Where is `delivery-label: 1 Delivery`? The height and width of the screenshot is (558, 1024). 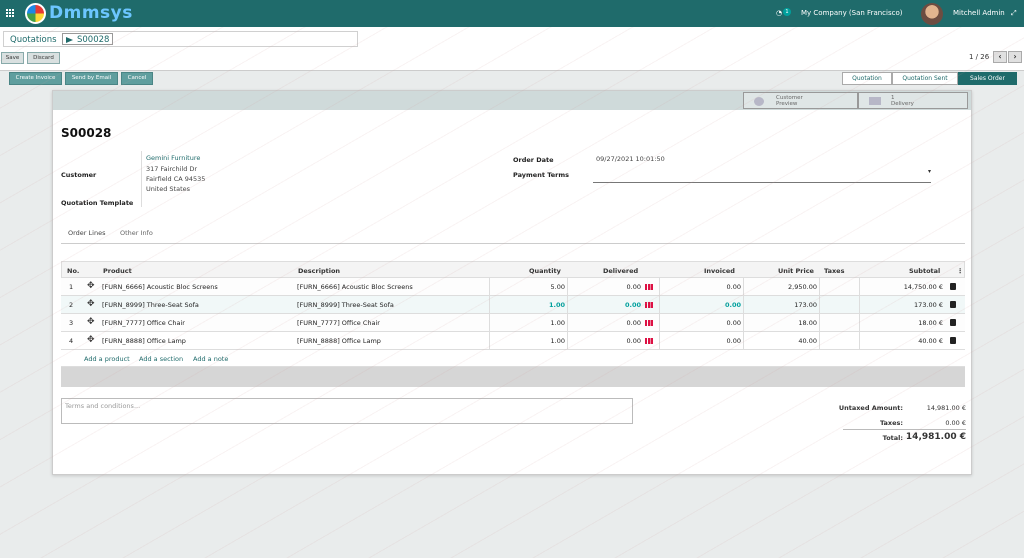 delivery-label: 1 Delivery is located at coordinates (902, 101).